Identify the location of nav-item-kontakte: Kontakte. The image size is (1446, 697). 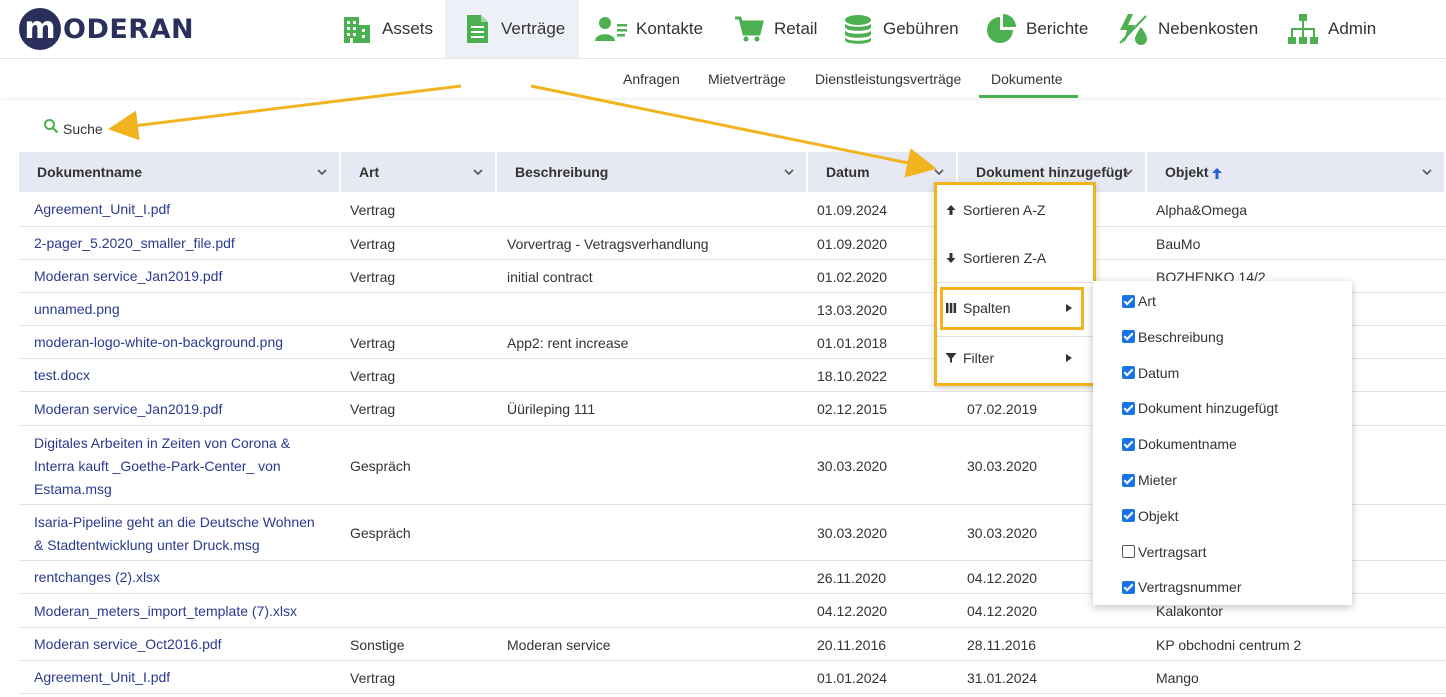
(648, 29).